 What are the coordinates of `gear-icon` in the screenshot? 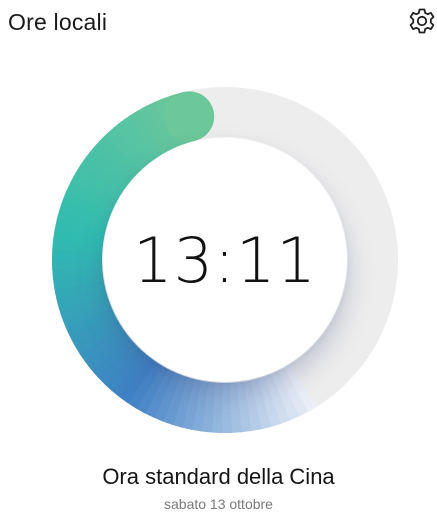 It's located at (422, 21).